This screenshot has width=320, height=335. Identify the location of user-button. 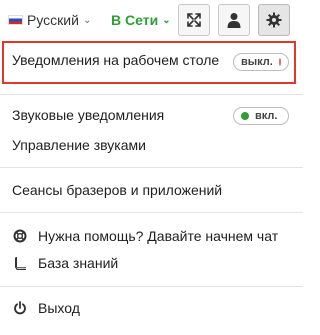
(234, 20).